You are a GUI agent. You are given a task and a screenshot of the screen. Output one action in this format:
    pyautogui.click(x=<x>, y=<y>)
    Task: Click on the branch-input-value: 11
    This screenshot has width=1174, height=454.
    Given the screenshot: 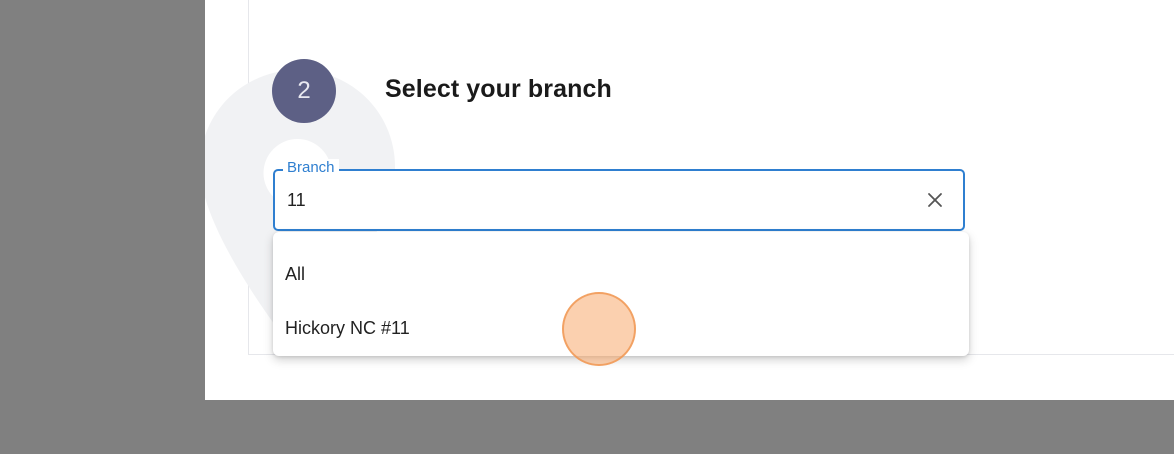 What is the action you would take?
    pyautogui.click(x=296, y=200)
    